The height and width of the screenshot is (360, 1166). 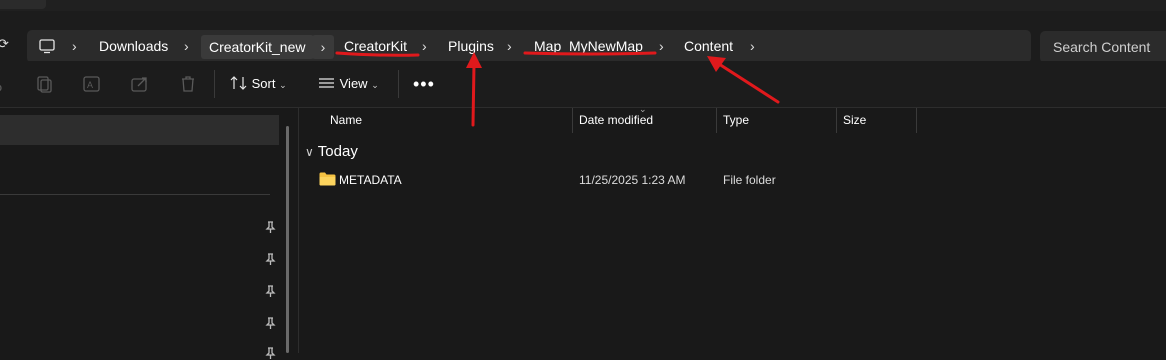 I want to click on file-date-modified: 11/25/2025 1:23 AM, so click(x=632, y=180).